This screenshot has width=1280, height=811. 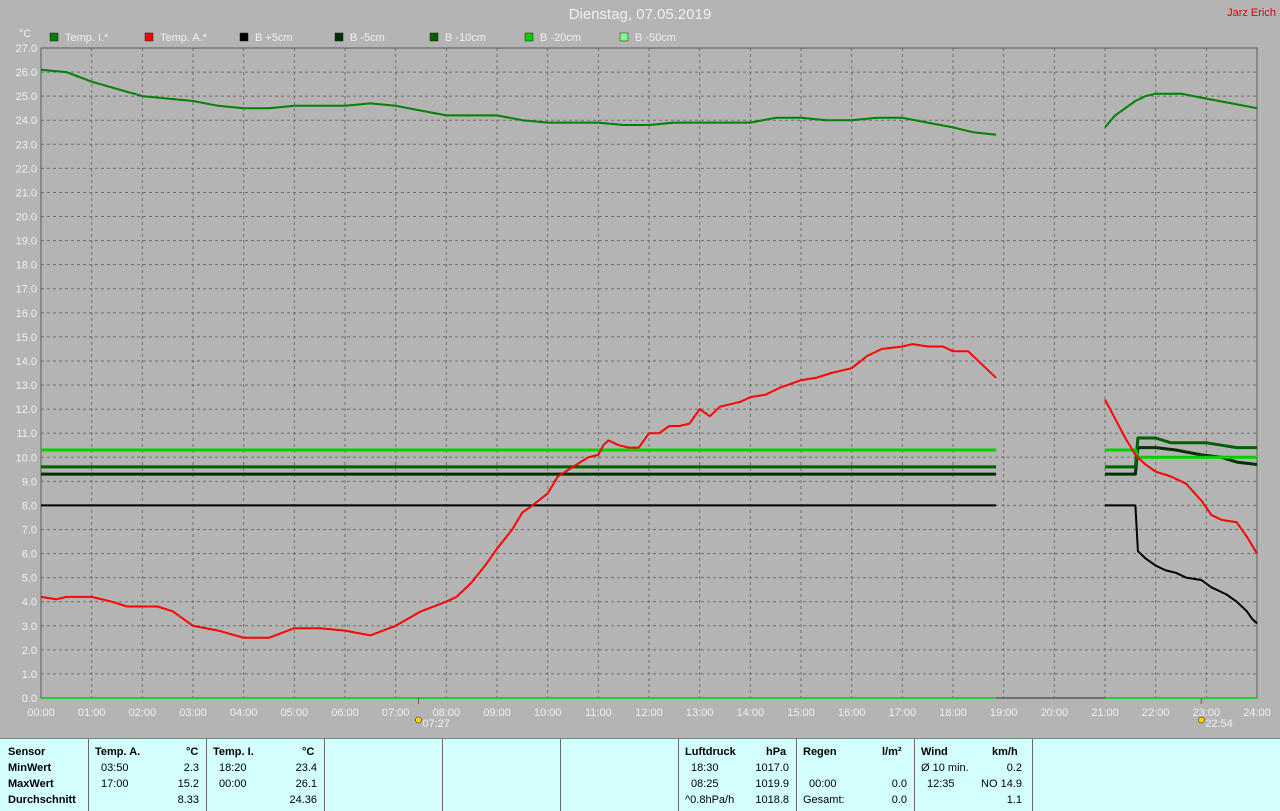 What do you see at coordinates (1201, 720) in the screenshot?
I see `moonrise-icon` at bounding box center [1201, 720].